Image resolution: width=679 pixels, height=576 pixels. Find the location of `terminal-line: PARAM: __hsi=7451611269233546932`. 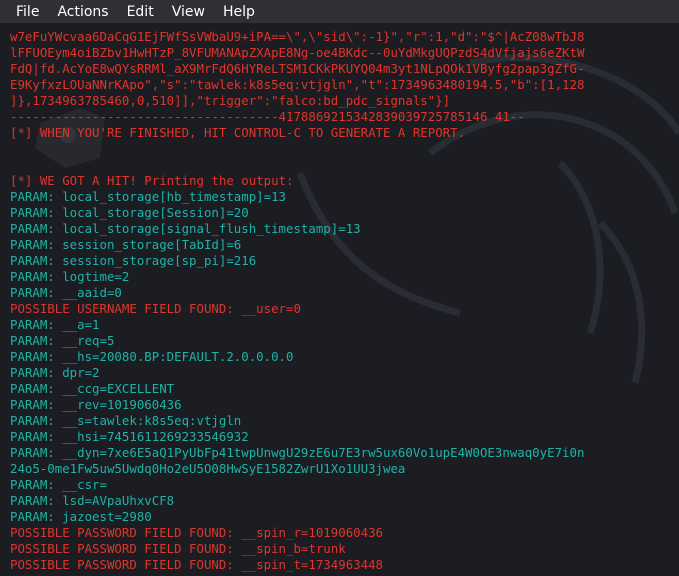

terminal-line: PARAM: __hsi=7451611269233546932 is located at coordinates (129, 436).